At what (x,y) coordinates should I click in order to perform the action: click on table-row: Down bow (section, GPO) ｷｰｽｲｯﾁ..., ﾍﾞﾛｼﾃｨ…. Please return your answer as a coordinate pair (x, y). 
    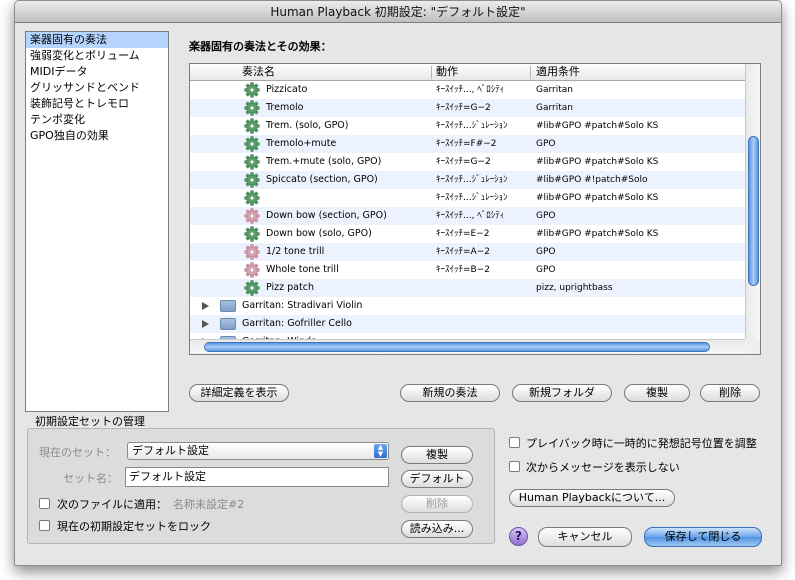
    Looking at the image, I should click on (468, 216).